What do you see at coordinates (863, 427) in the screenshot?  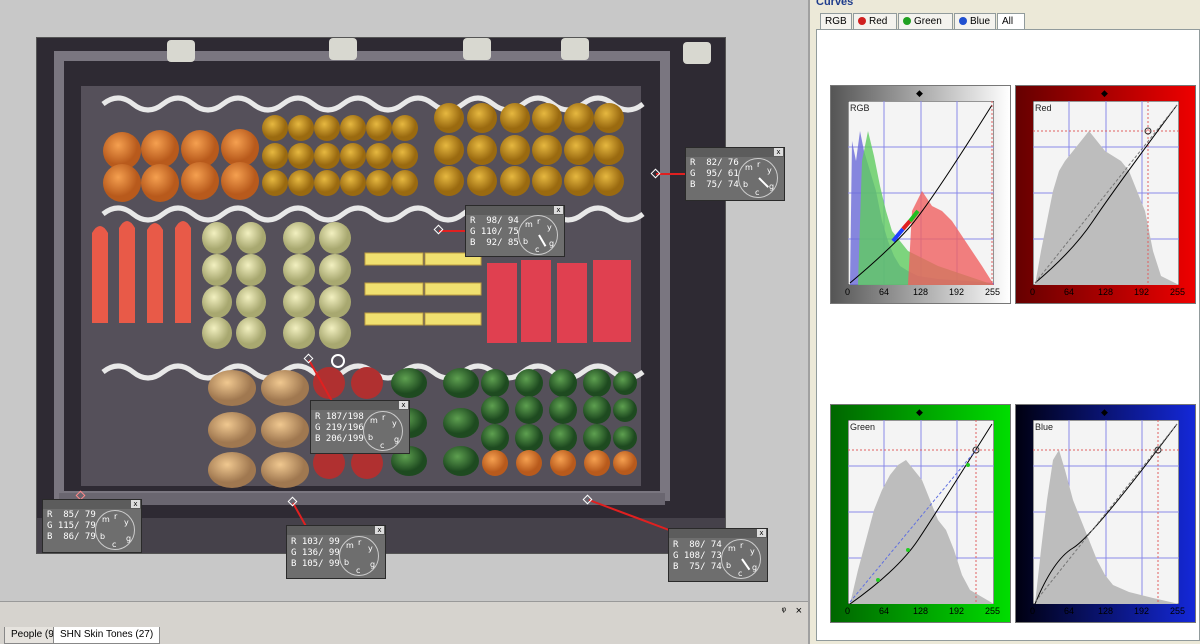 I see `graph-label: Green` at bounding box center [863, 427].